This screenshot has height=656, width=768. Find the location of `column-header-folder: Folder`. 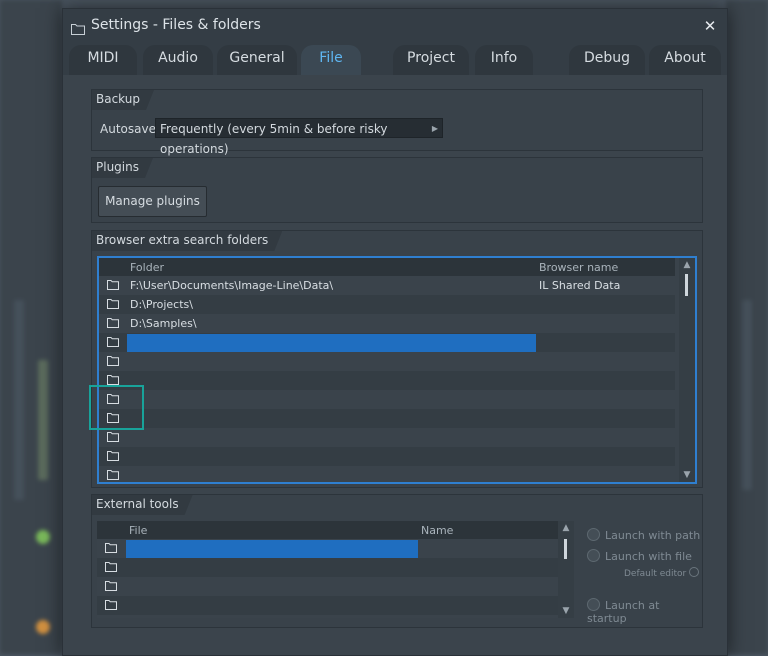

column-header-folder: Folder is located at coordinates (147, 267).